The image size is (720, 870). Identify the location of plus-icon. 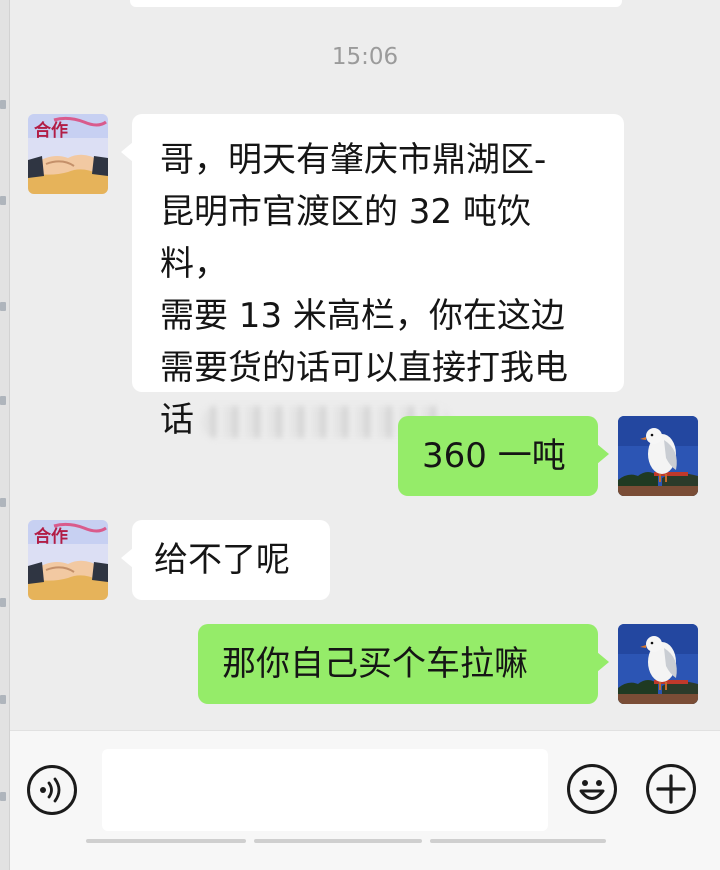
(671, 789).